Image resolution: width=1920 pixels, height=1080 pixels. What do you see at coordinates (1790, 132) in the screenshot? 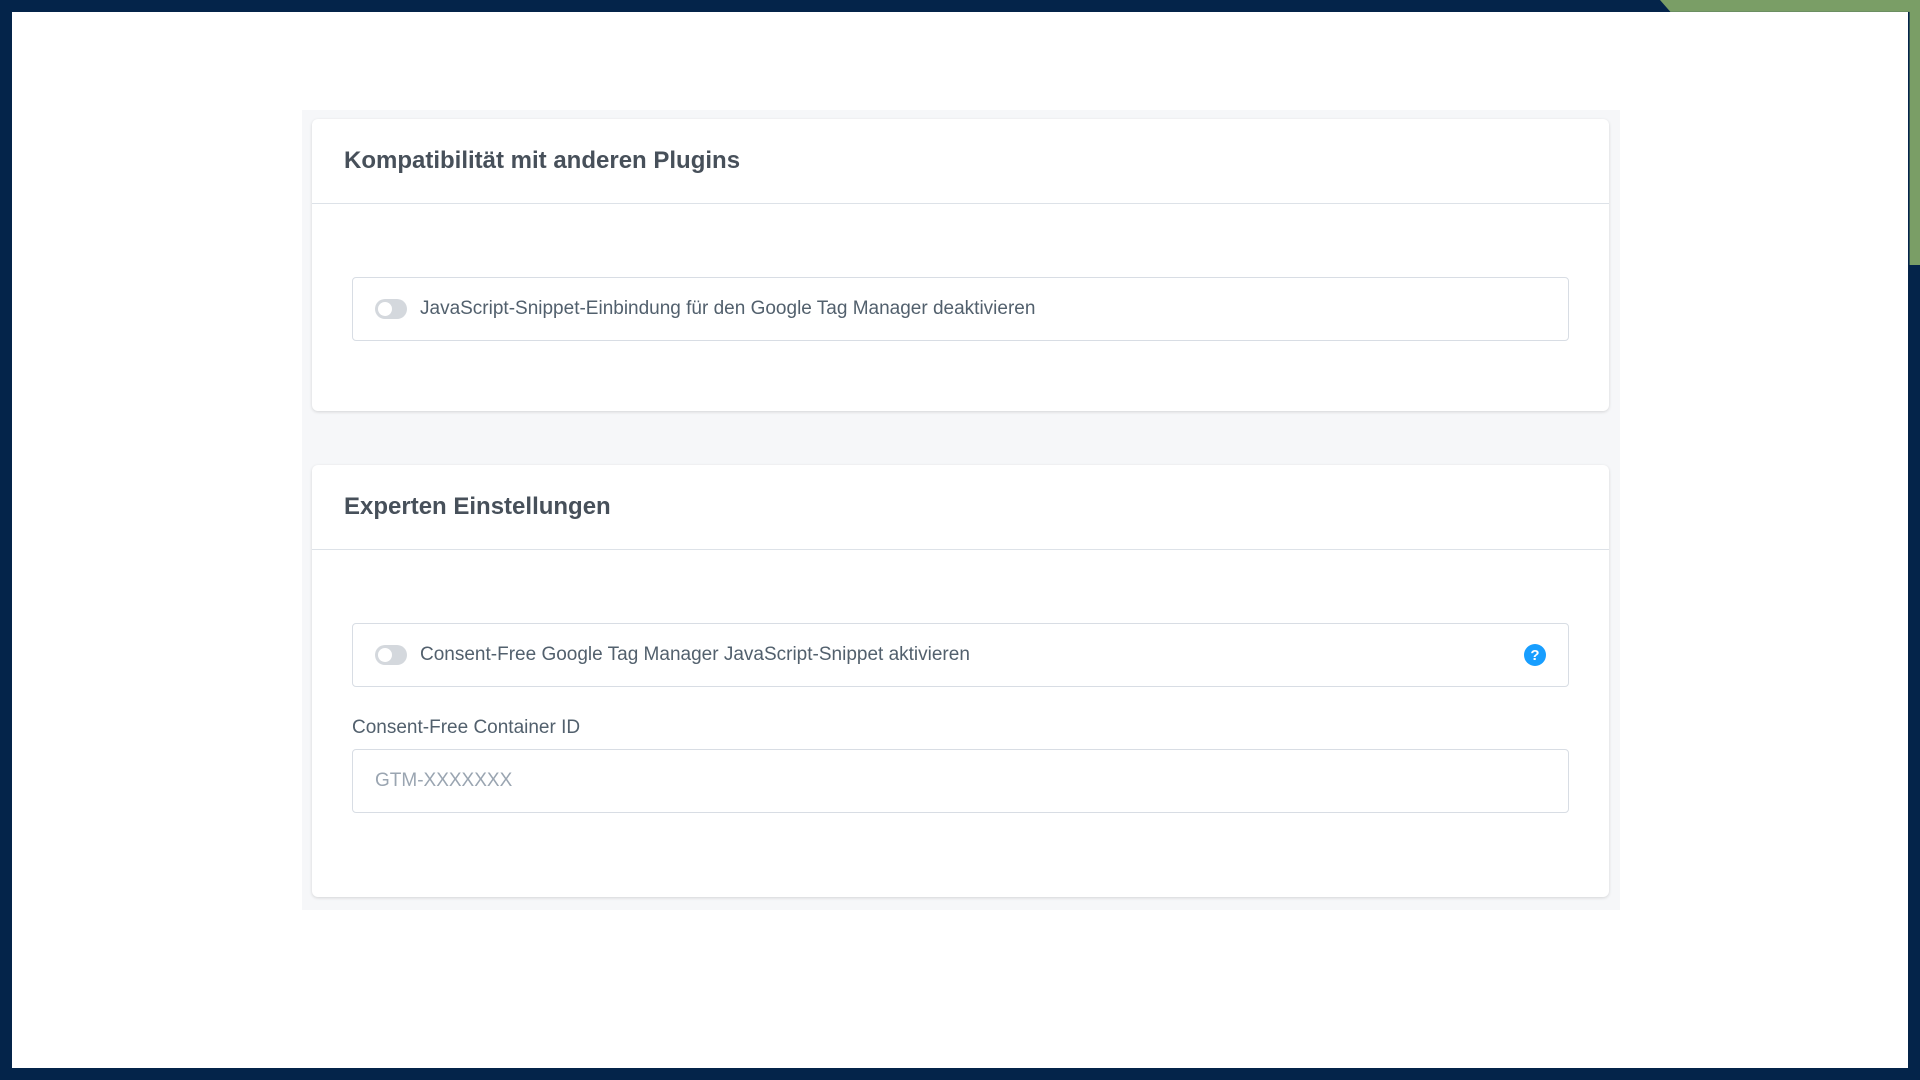
I see `corner-accent` at bounding box center [1790, 132].